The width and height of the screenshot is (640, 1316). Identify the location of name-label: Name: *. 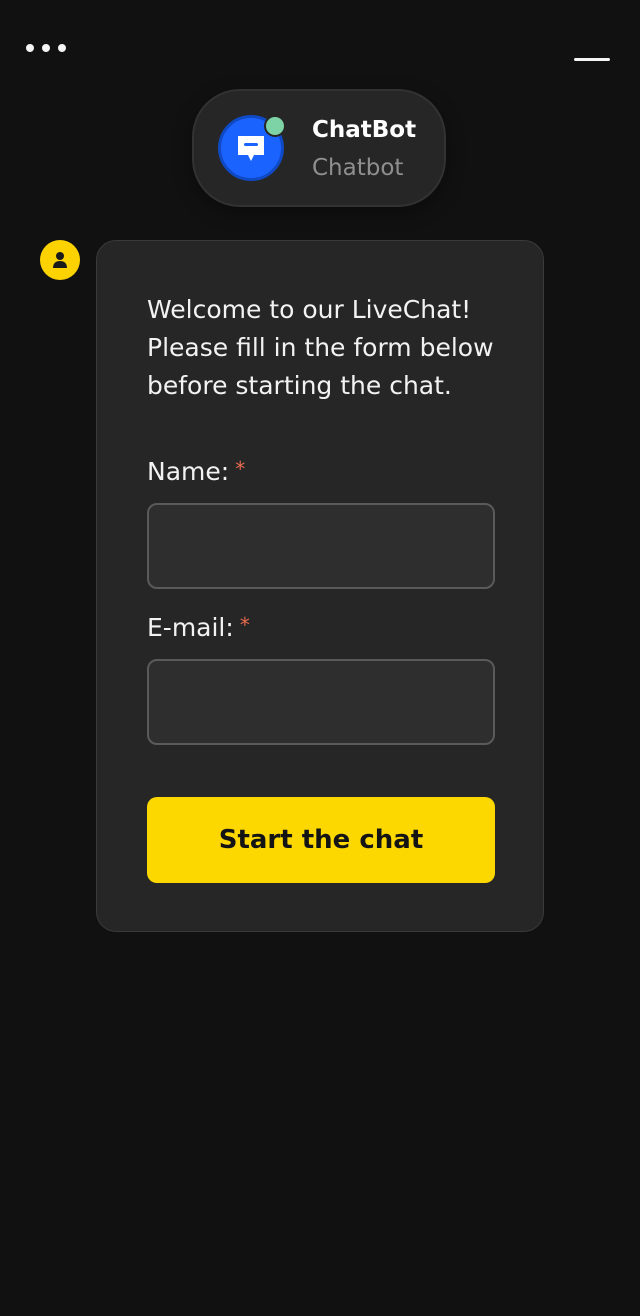
(196, 471).